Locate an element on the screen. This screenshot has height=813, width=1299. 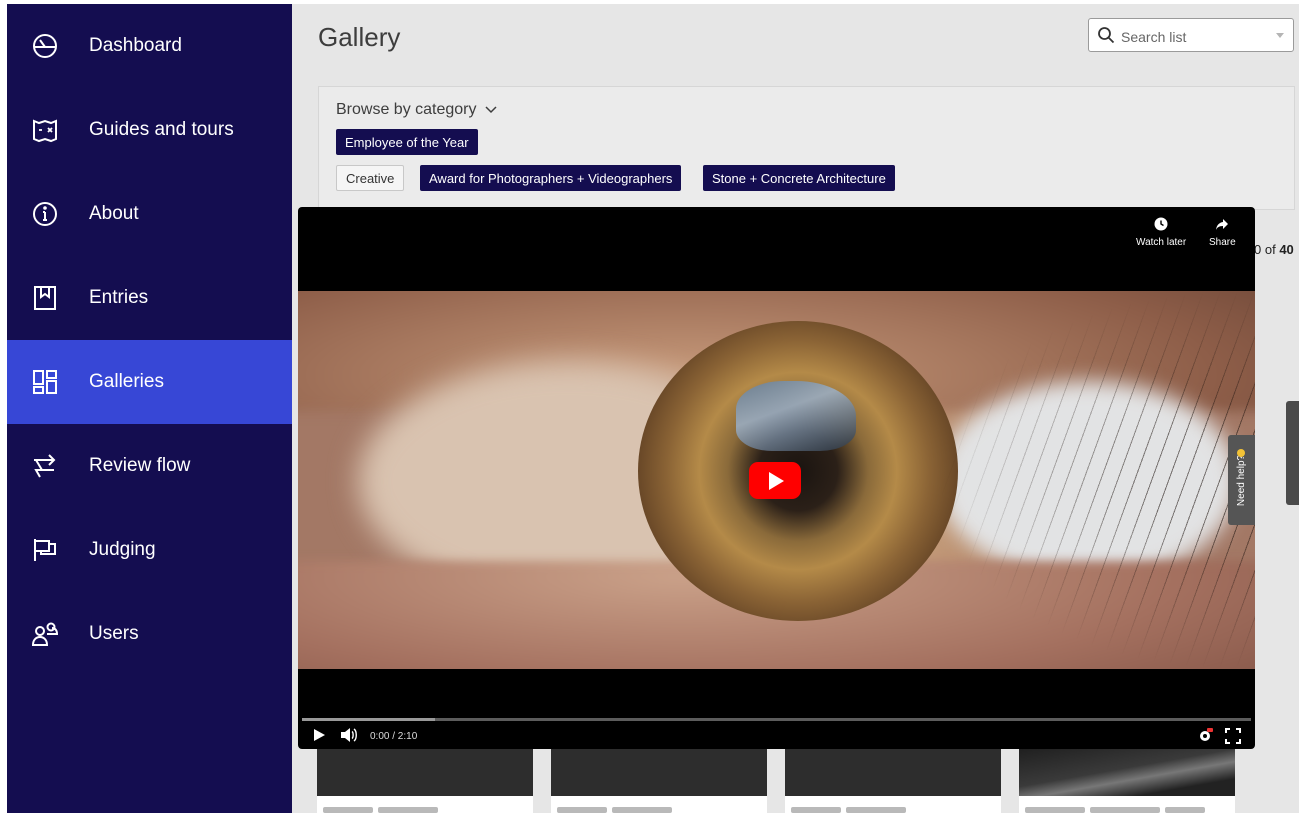
watch-later-button: Watch later is located at coordinates (1161, 232).